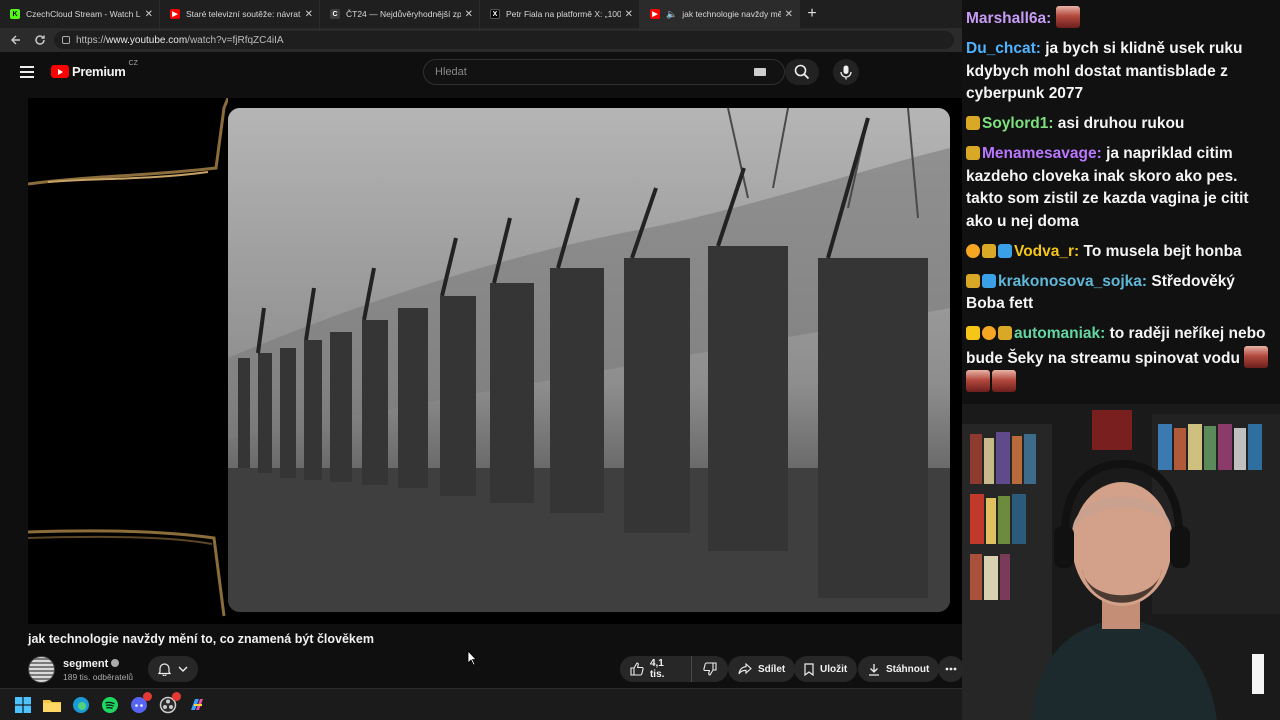 The image size is (1280, 720). Describe the element at coordinates (147, 696) in the screenshot. I see `notification-badge` at that location.